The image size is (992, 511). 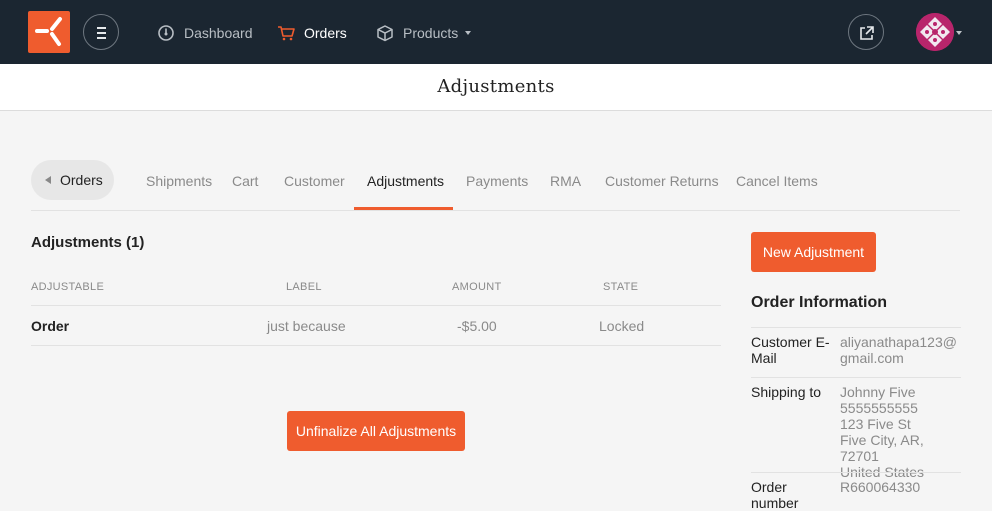 I want to click on address-line: Five City, AR, 72701, so click(x=882, y=448).